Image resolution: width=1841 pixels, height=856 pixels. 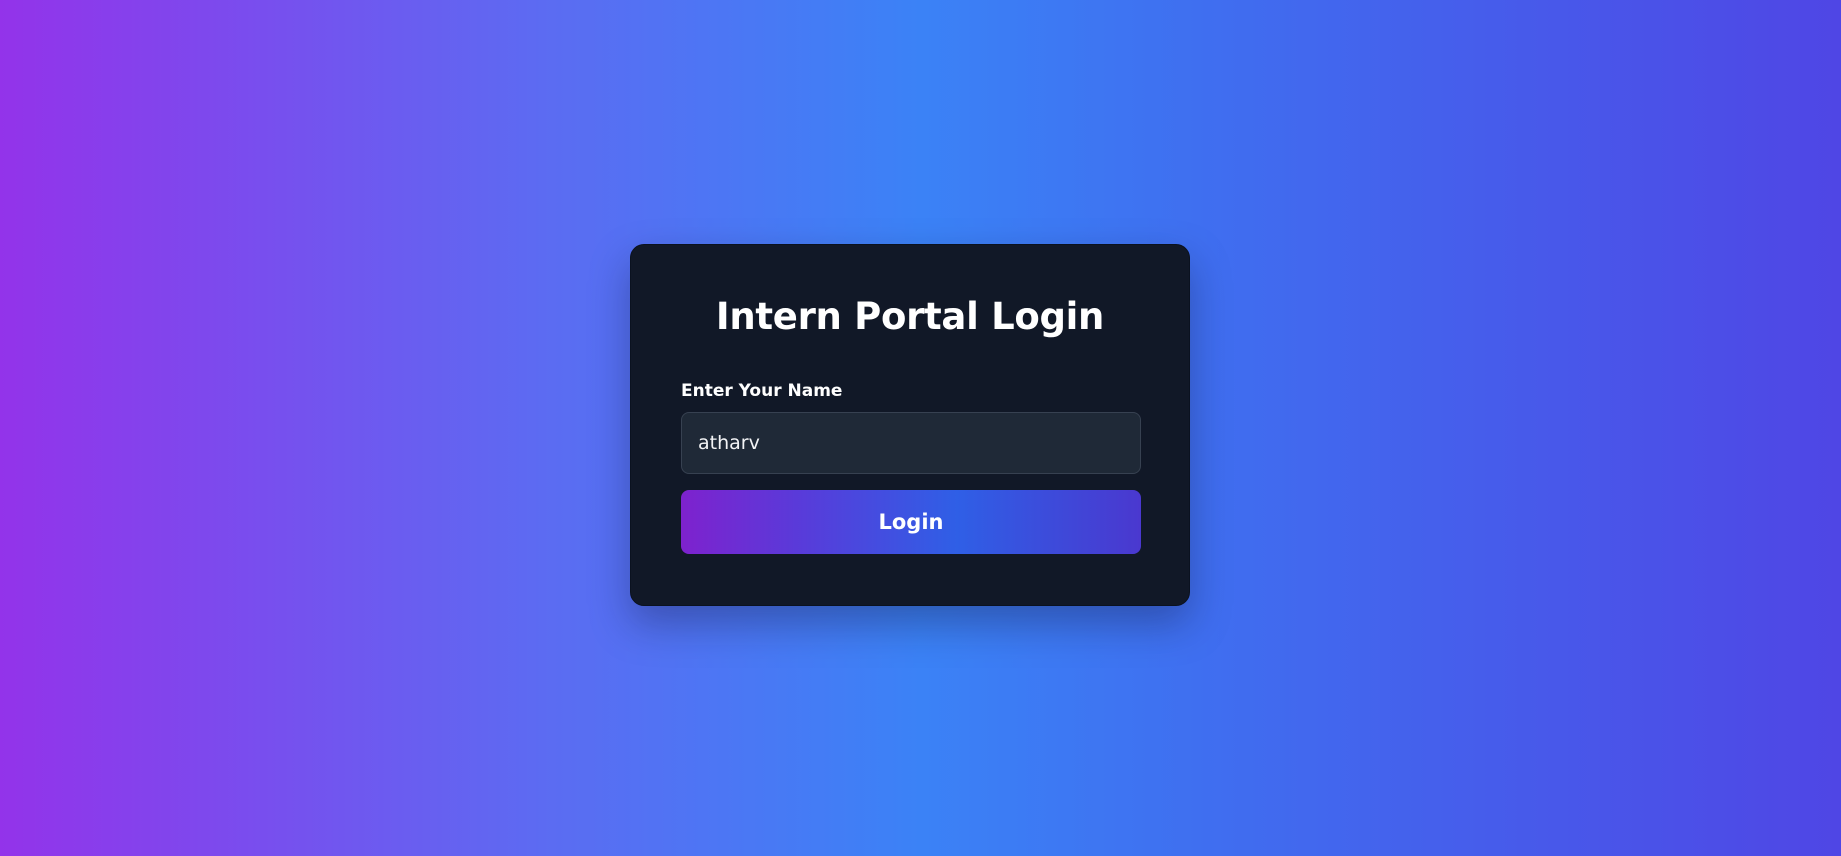 What do you see at coordinates (910, 316) in the screenshot?
I see `page-title: Intern Portal Login` at bounding box center [910, 316].